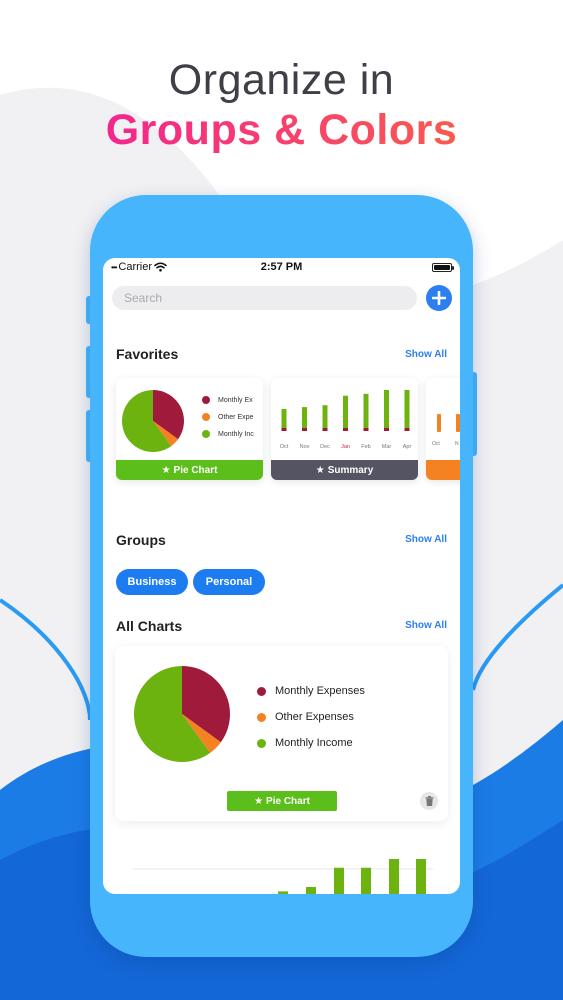 The height and width of the screenshot is (1000, 563). Describe the element at coordinates (189, 470) in the screenshot. I see `favorite-type-bar: ★ Pie Chart` at that location.